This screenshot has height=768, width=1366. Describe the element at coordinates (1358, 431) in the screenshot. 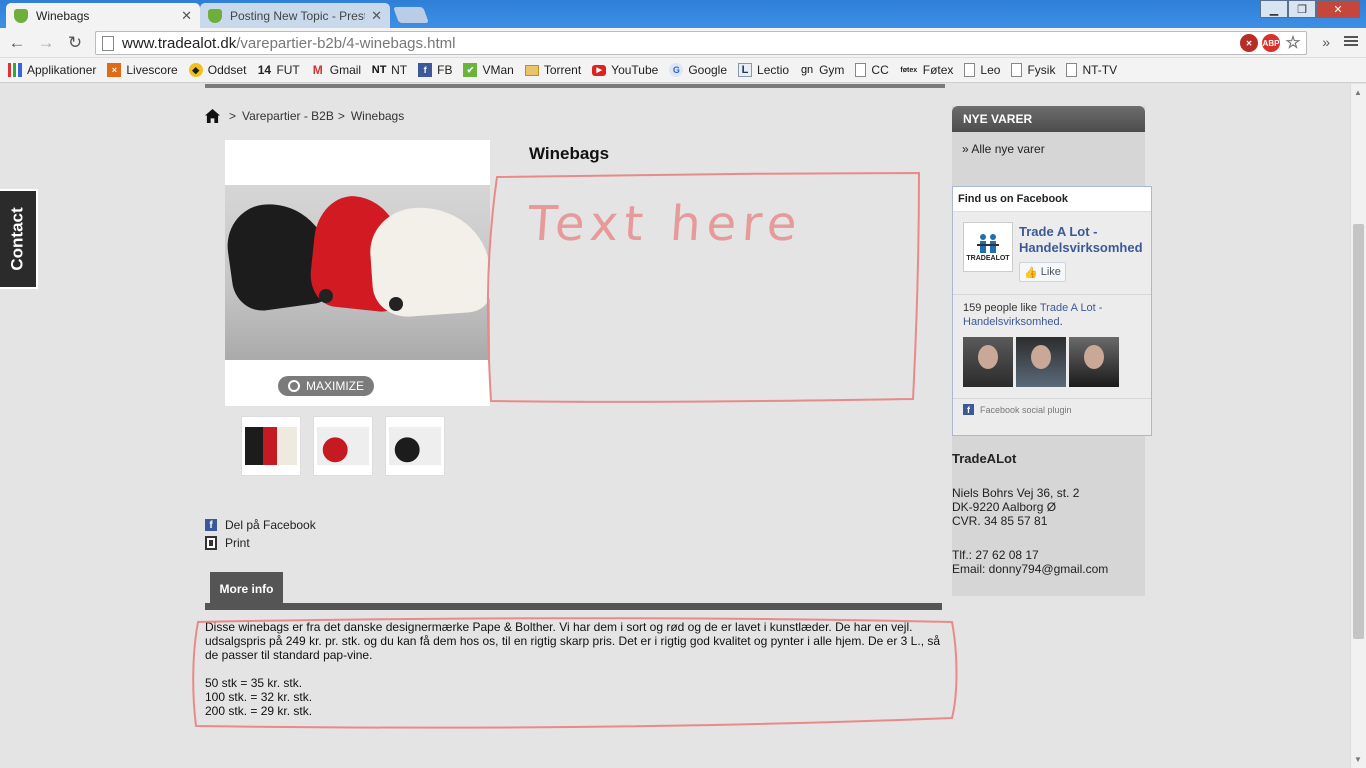

I see `scroll-thumb` at that location.